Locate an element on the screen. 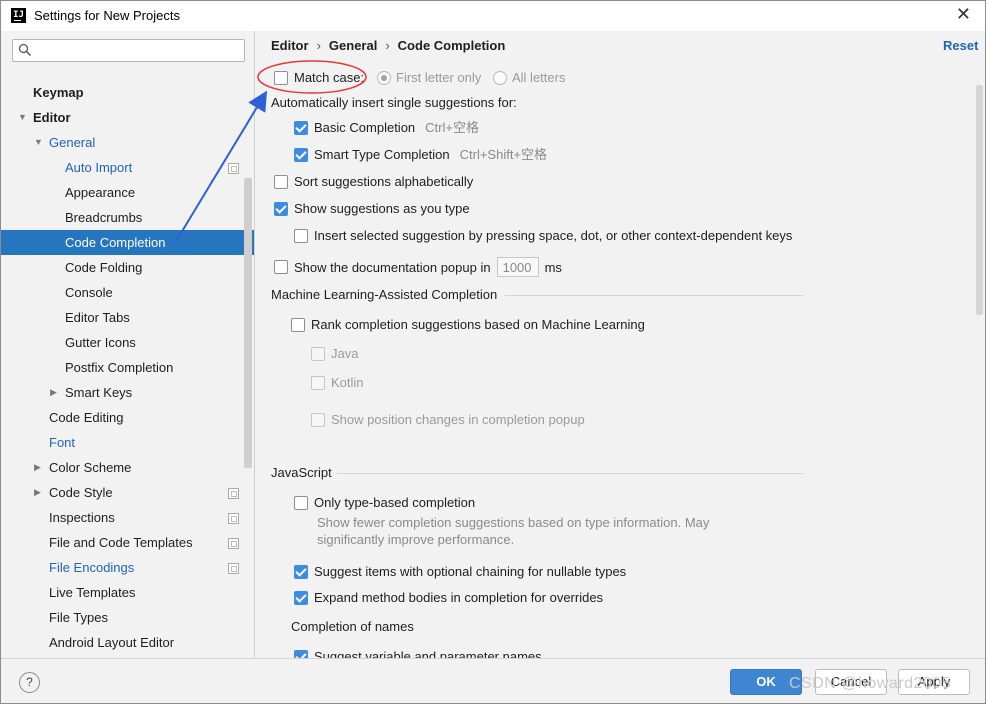 The image size is (986, 704). doc-popup-label: Show the documentation popup in is located at coordinates (392, 267).